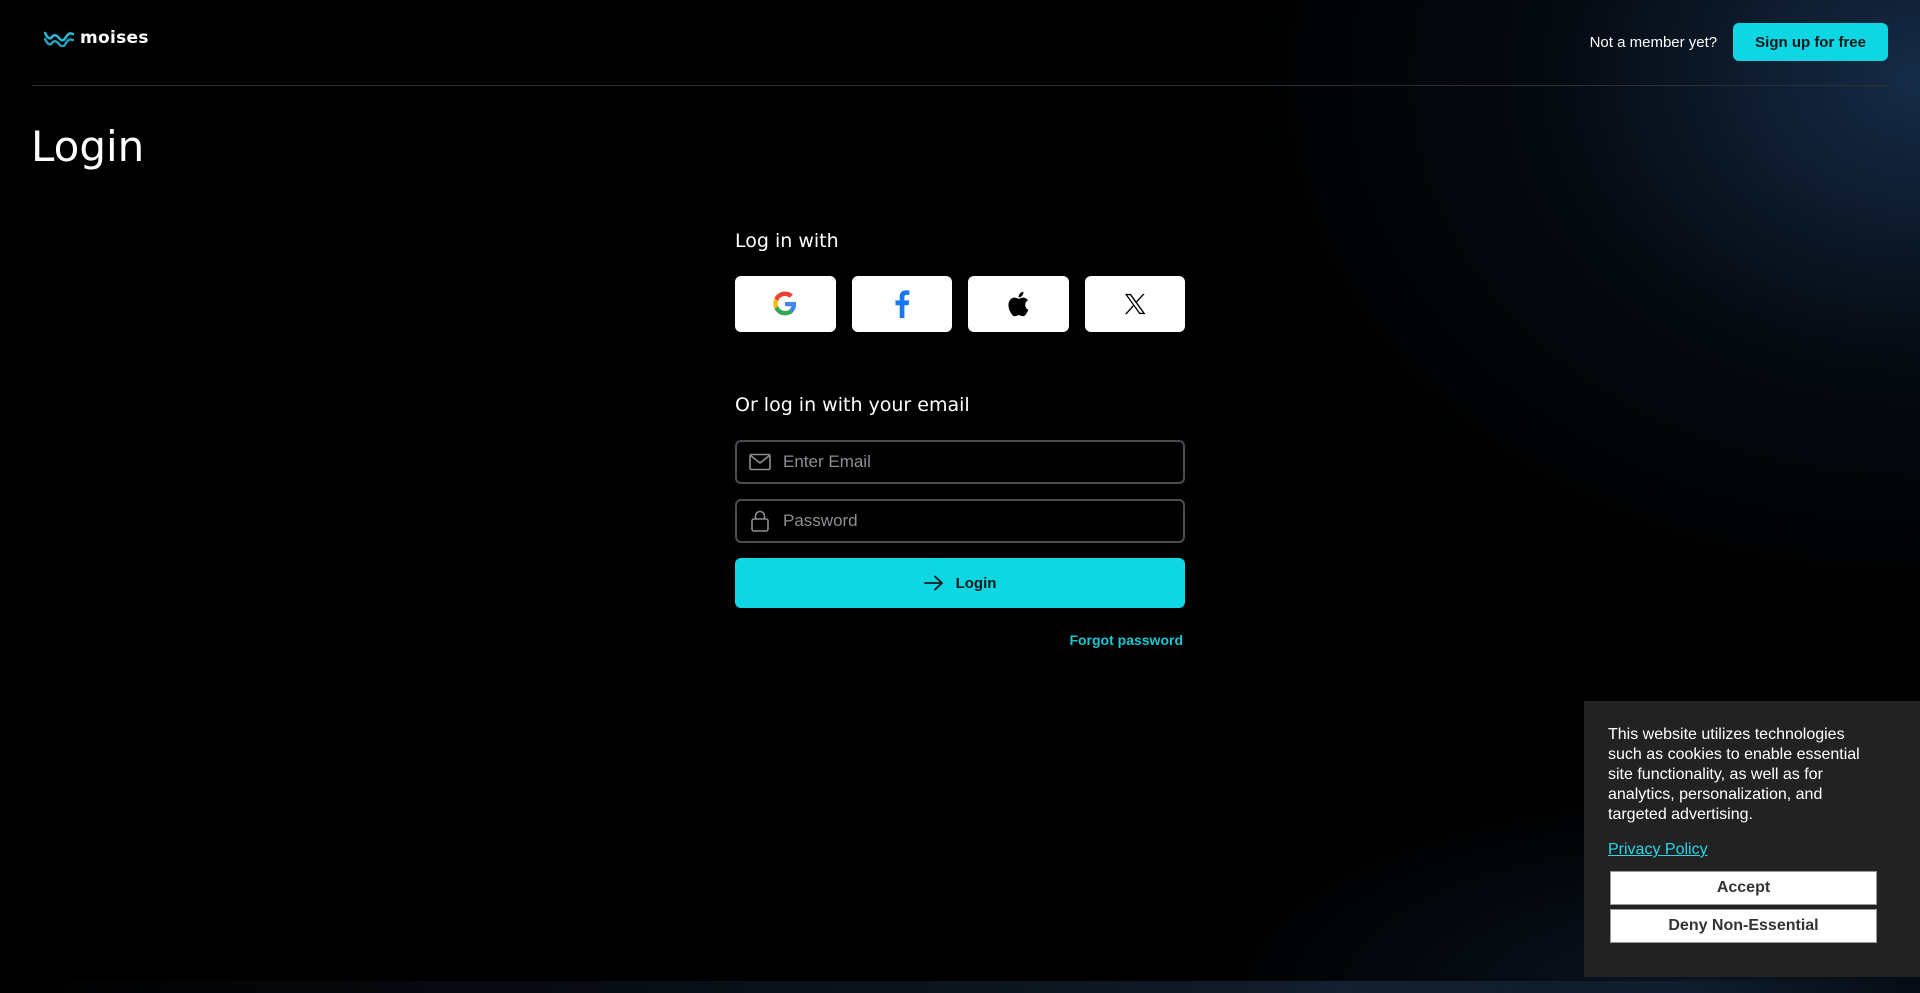 Image resolution: width=1920 pixels, height=993 pixels. What do you see at coordinates (1658, 850) in the screenshot?
I see `privacy-policy-link: Privacy Policy` at bounding box center [1658, 850].